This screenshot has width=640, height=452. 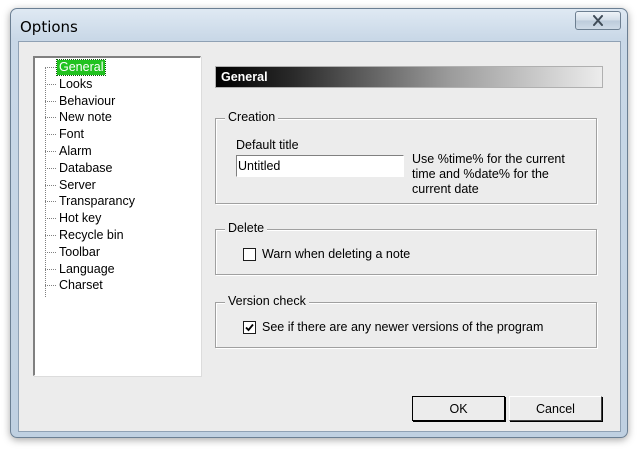 What do you see at coordinates (267, 301) in the screenshot?
I see `version-check-legend: Version check` at bounding box center [267, 301].